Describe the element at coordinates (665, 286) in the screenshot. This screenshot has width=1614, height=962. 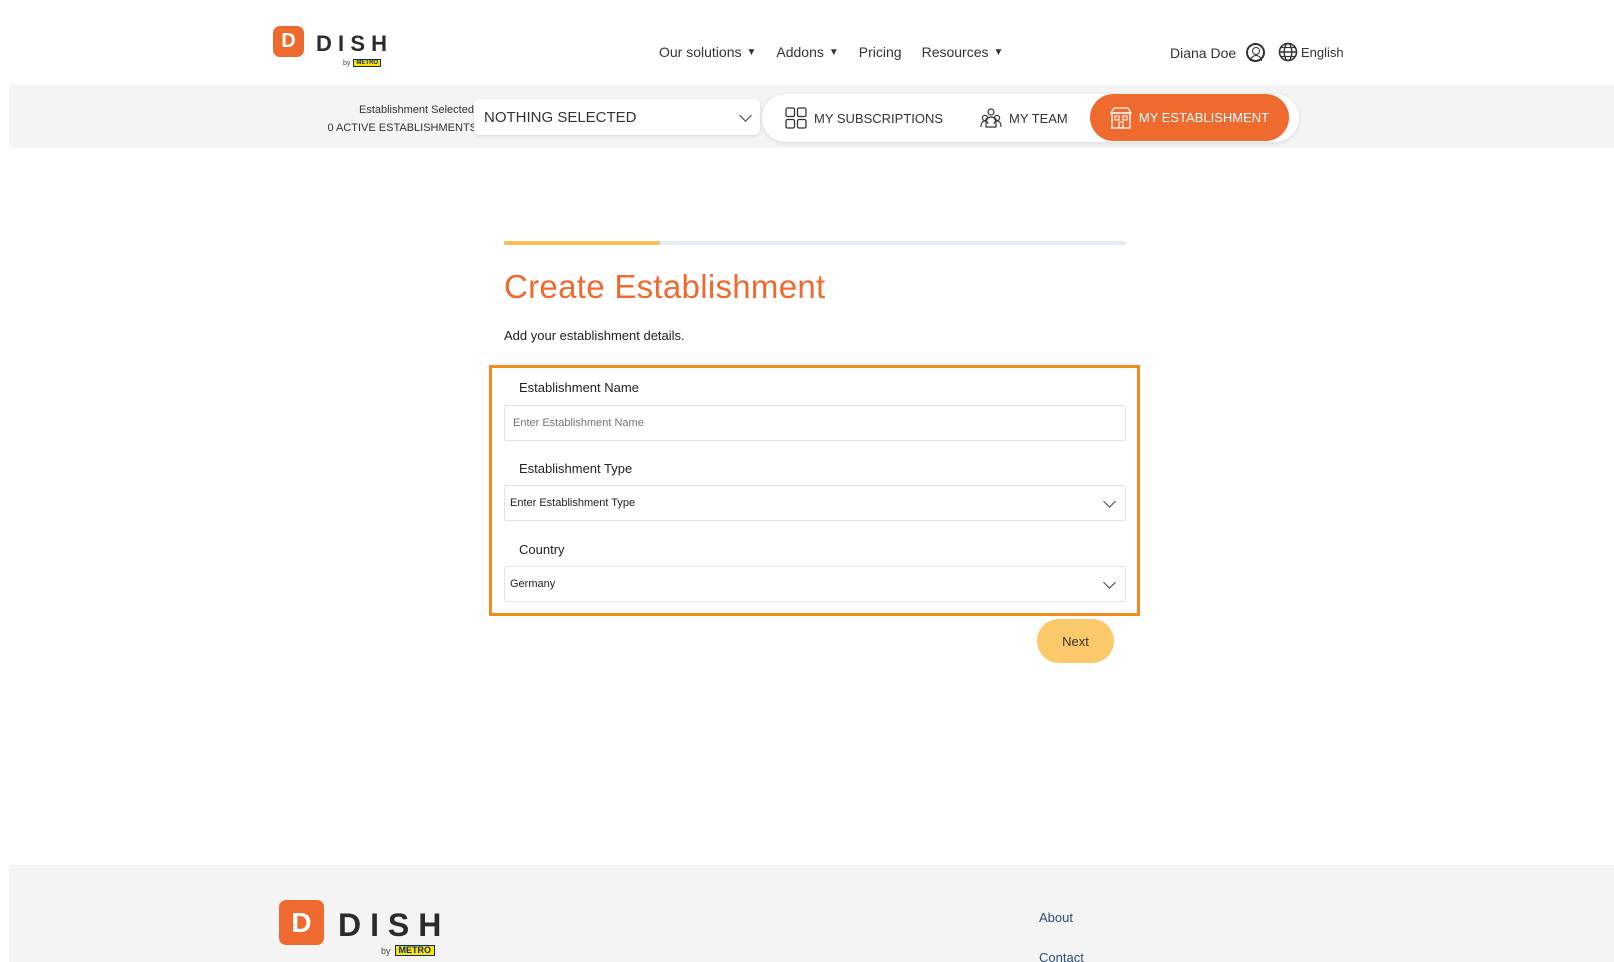
I see `page-title: Create Establishment` at that location.